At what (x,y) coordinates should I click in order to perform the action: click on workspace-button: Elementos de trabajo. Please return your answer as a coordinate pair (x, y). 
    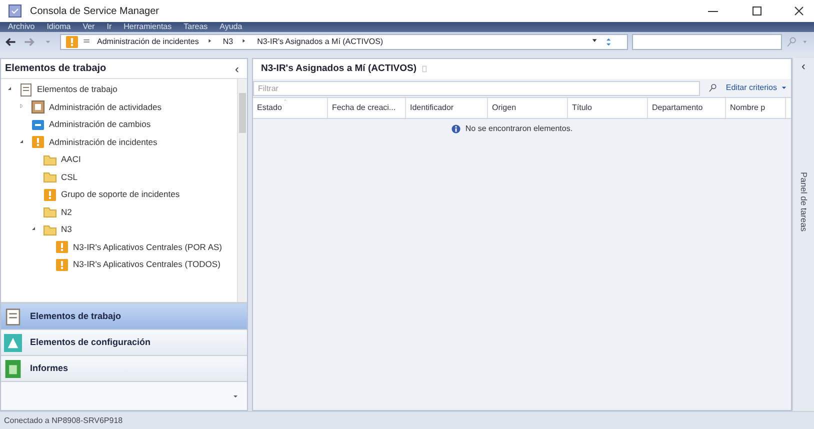
    Looking at the image, I should click on (124, 317).